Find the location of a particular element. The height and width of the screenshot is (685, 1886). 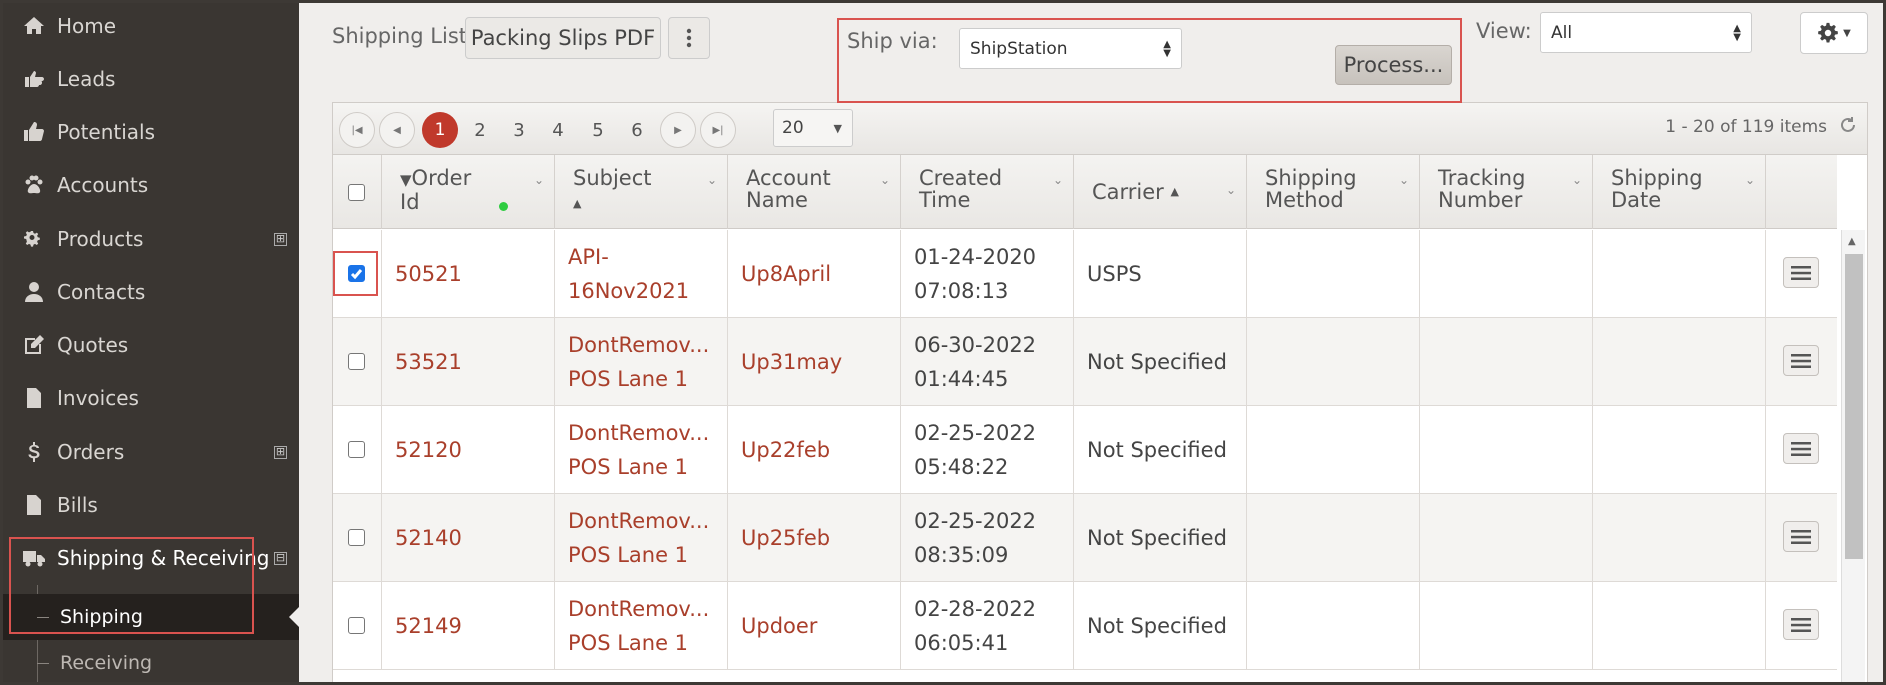

order-id-cell: 50521 is located at coordinates (468, 274).